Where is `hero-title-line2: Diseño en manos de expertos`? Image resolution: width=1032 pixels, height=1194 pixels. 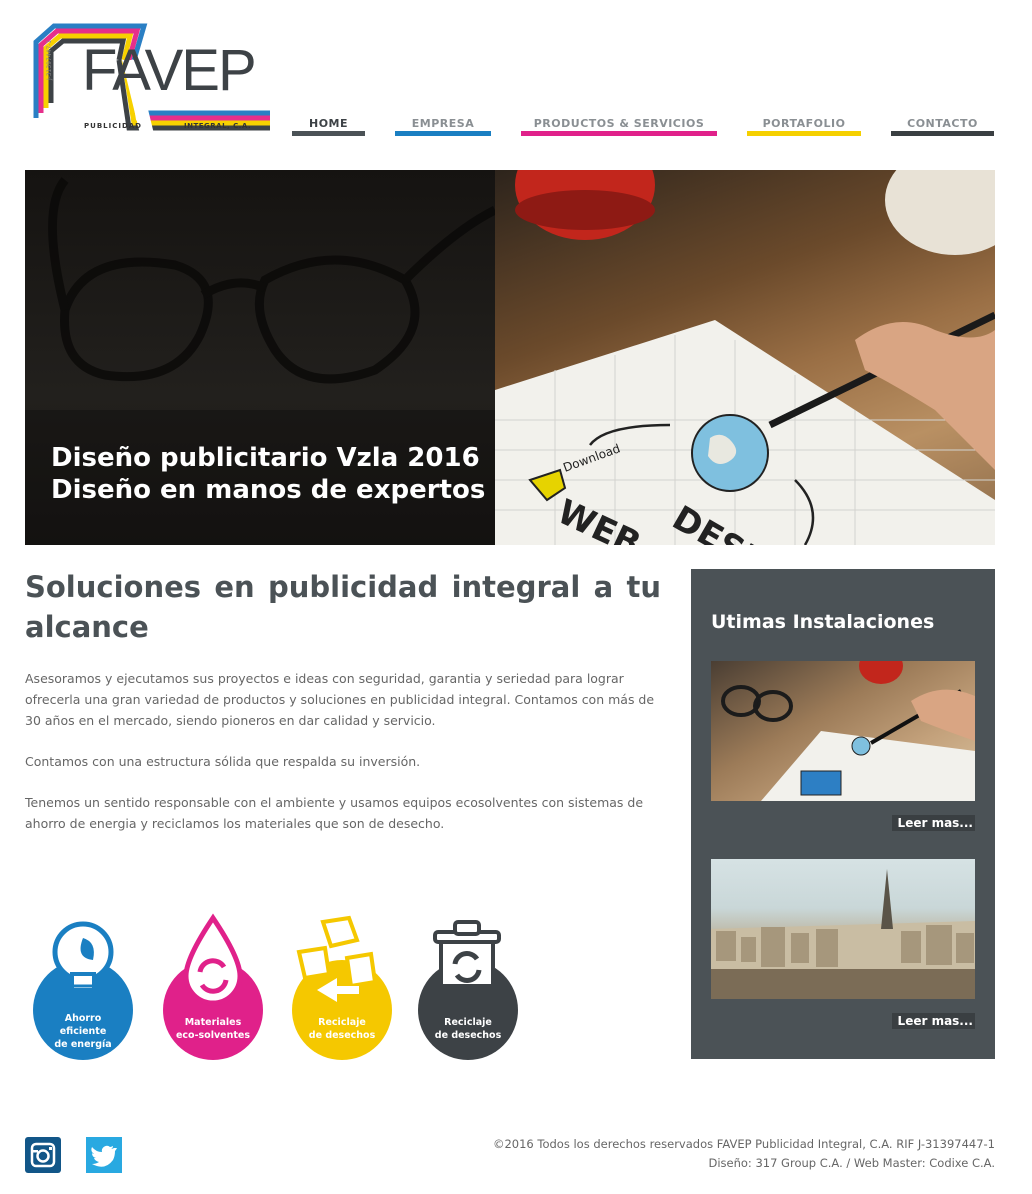
hero-title-line2: Diseño en manos de expertos is located at coordinates (268, 490).